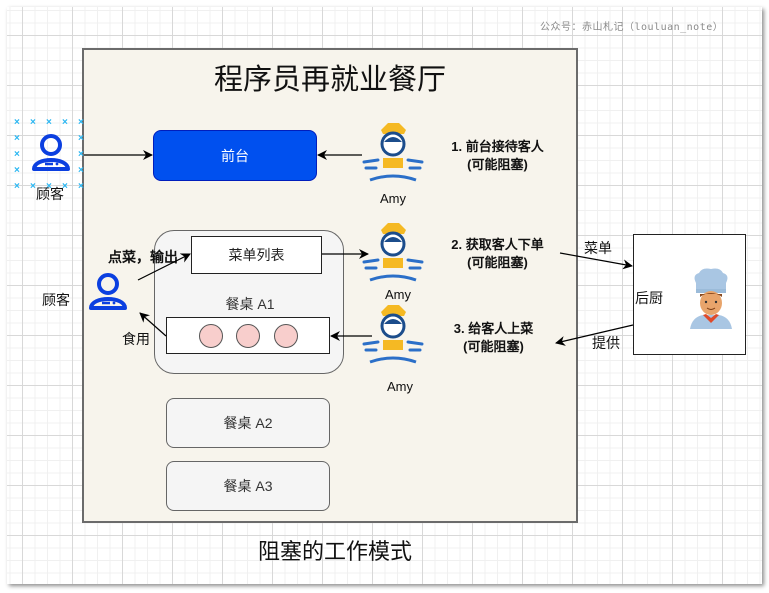 The width and height of the screenshot is (769, 593). Describe the element at coordinates (164, 267) in the screenshot. I see `arrow-customer-to-menu` at that location.